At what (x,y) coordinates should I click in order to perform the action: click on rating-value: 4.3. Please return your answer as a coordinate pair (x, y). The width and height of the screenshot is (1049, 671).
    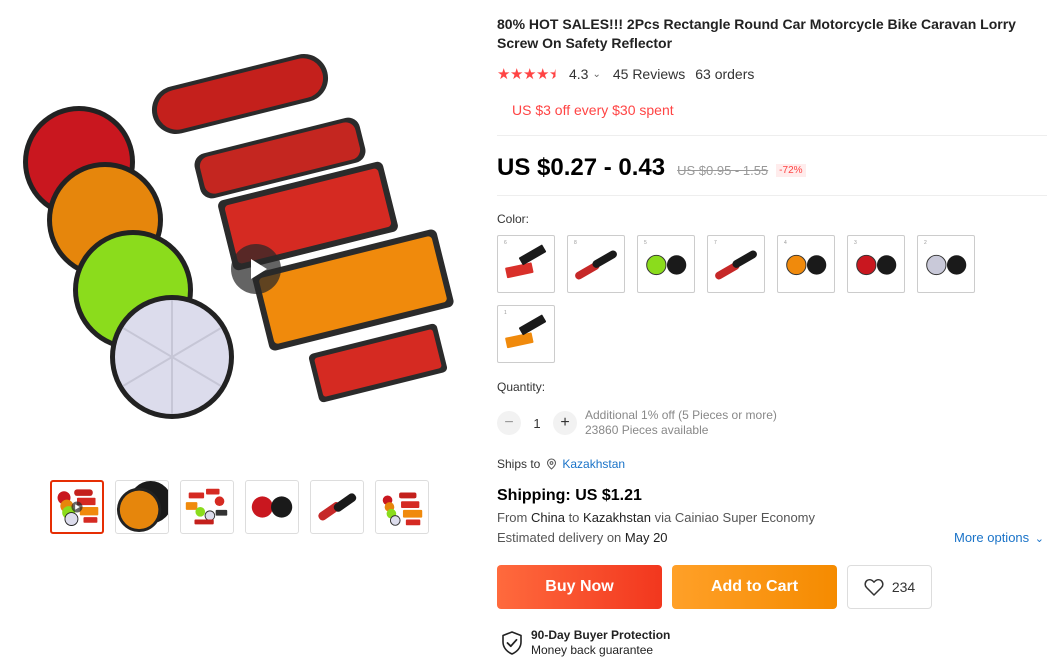
    Looking at the image, I should click on (578, 74).